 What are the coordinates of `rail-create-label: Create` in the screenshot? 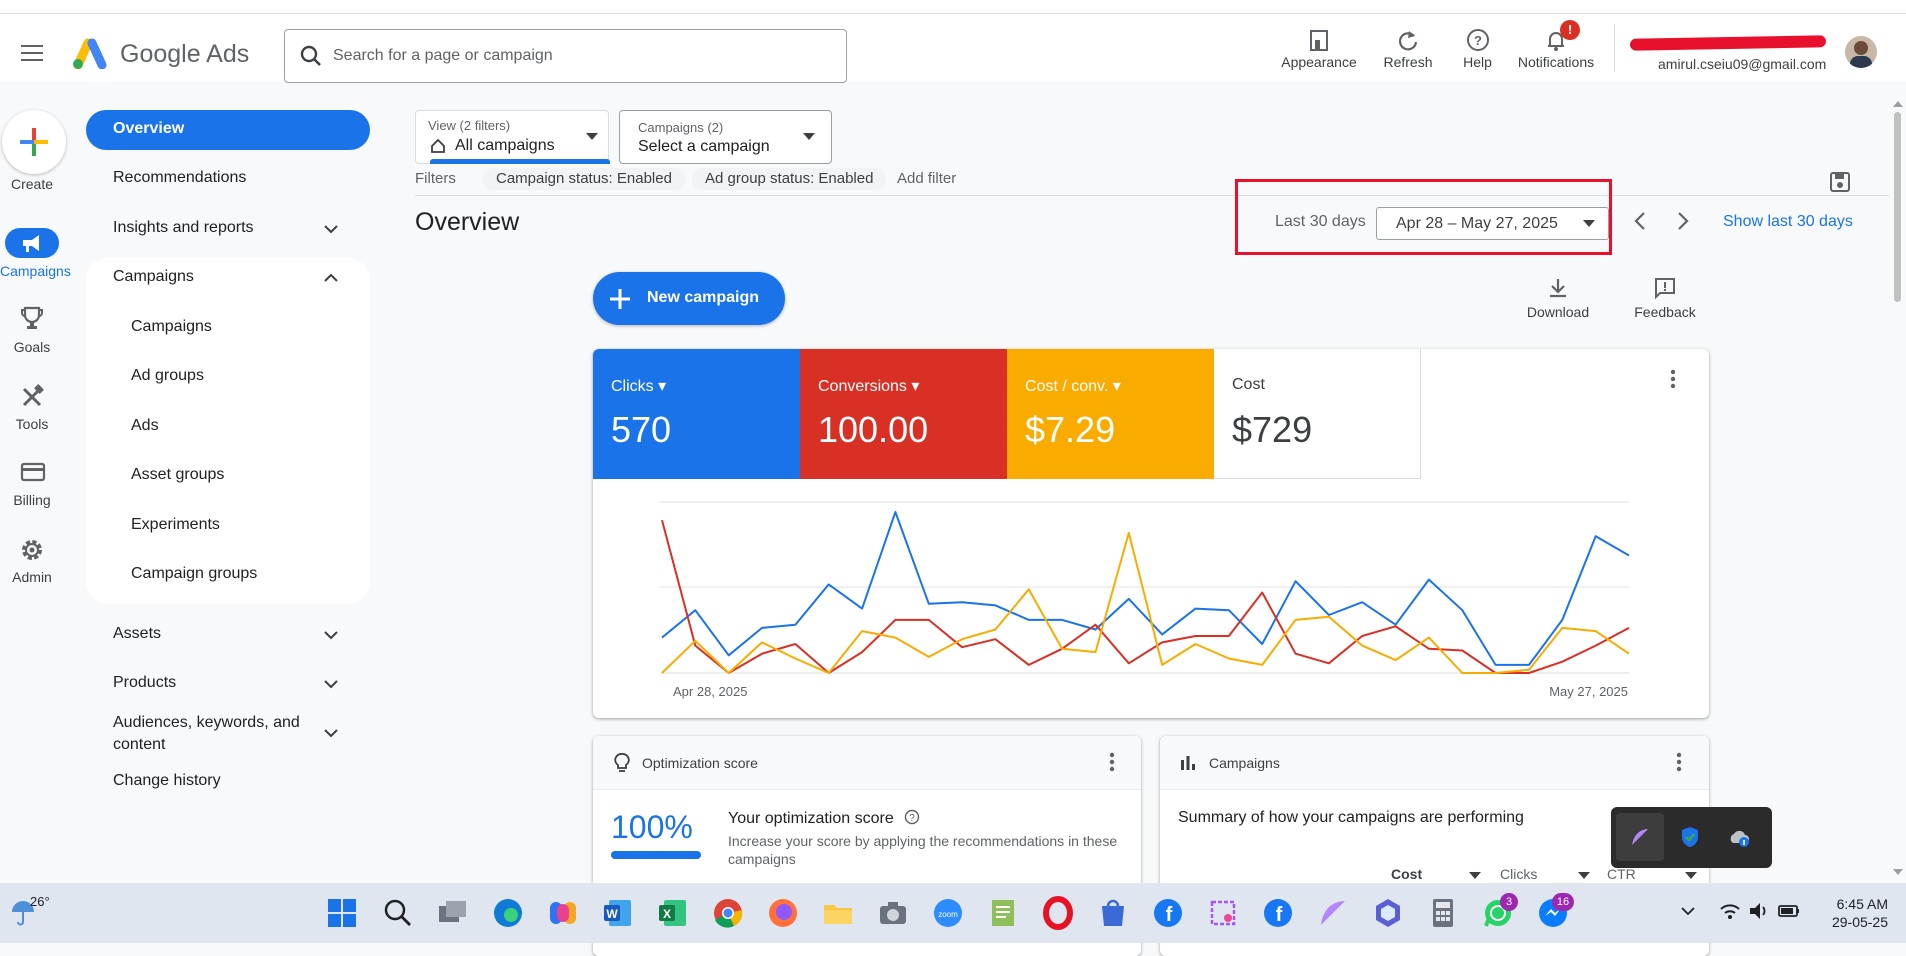 It's located at (32, 184).